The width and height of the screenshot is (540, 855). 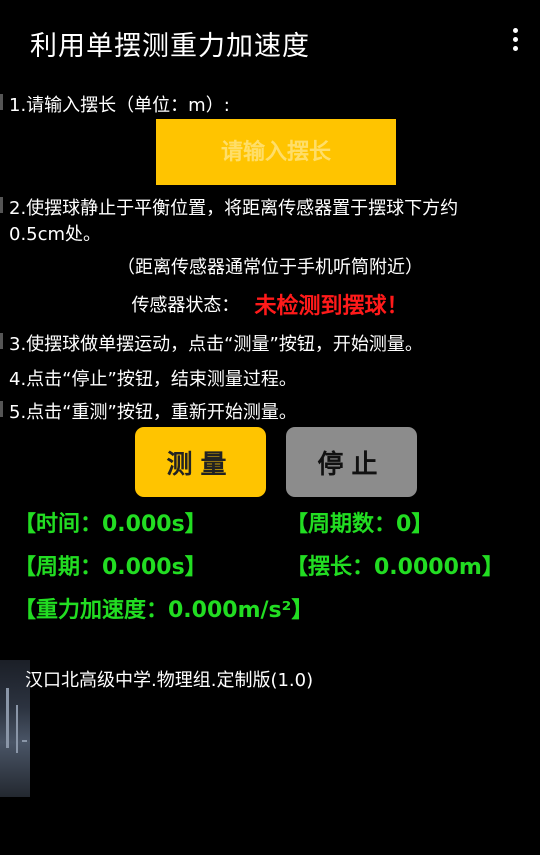 I want to click on step-3-text: 3.使摆球做单摆运动，点击“测量”按钮，开始测量。, so click(x=216, y=344).